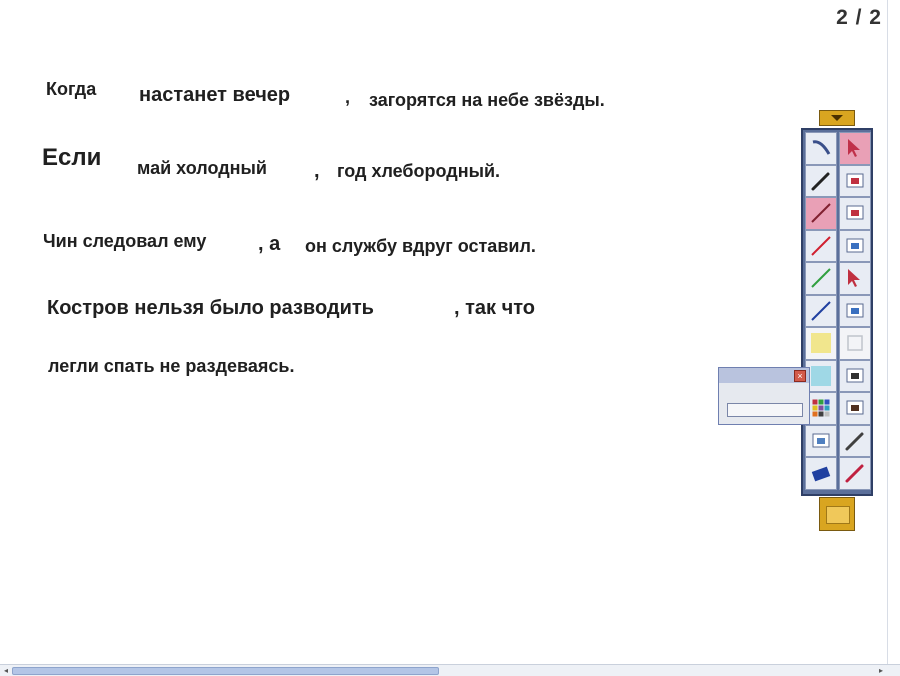 The height and width of the screenshot is (676, 900). I want to click on disabled-tool-icon, so click(855, 343).